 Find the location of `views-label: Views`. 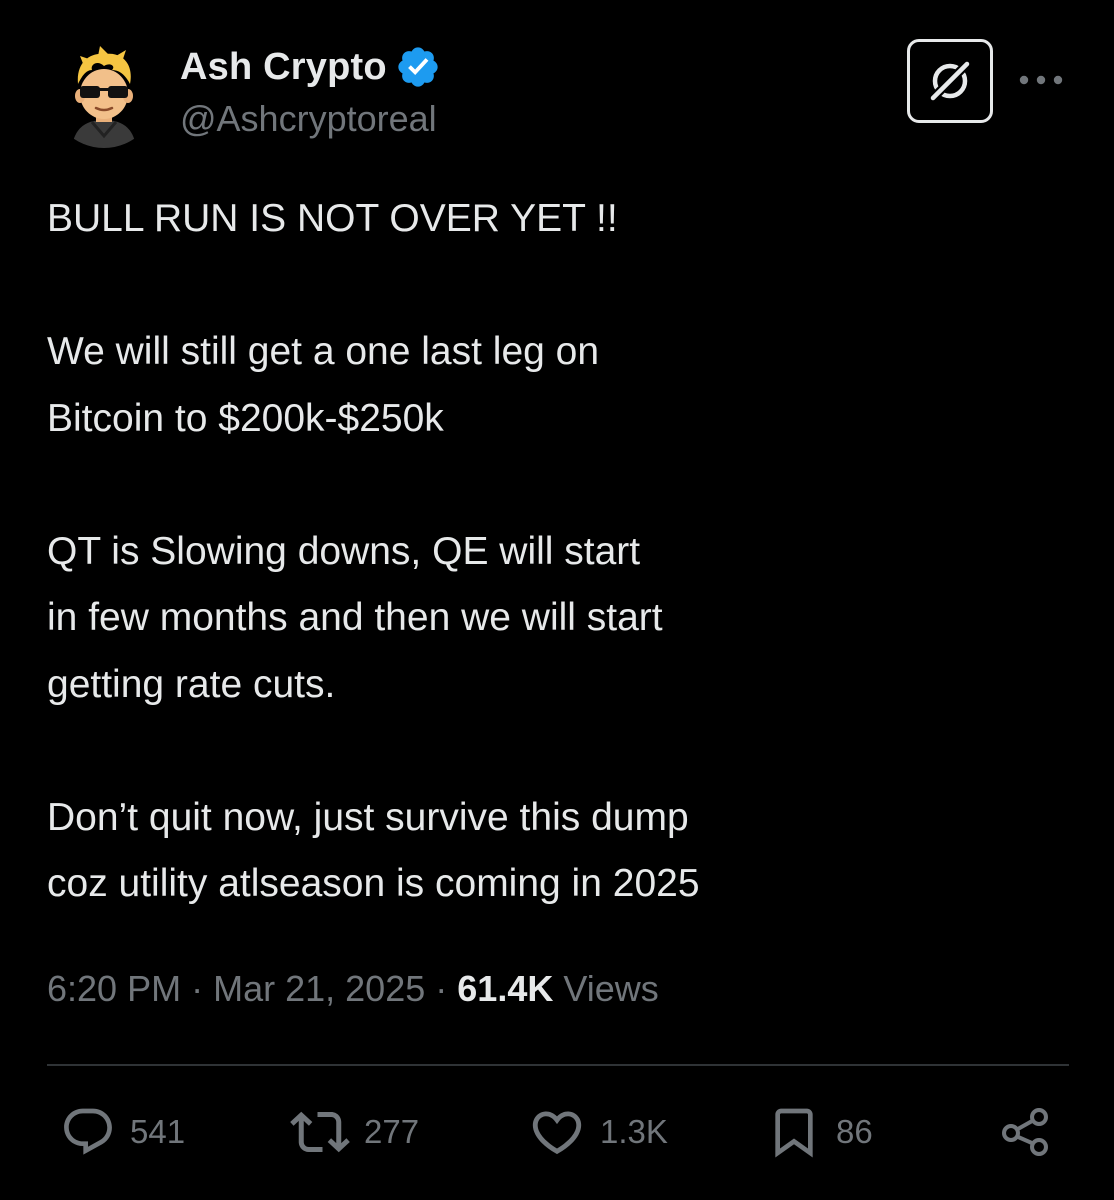

views-label: Views is located at coordinates (611, 988).